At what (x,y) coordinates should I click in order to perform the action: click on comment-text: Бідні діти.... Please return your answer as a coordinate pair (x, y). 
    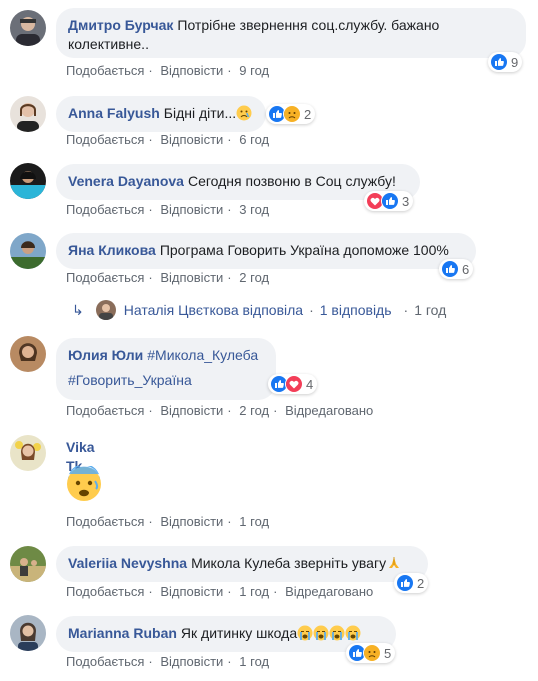
    Looking at the image, I should click on (200, 113).